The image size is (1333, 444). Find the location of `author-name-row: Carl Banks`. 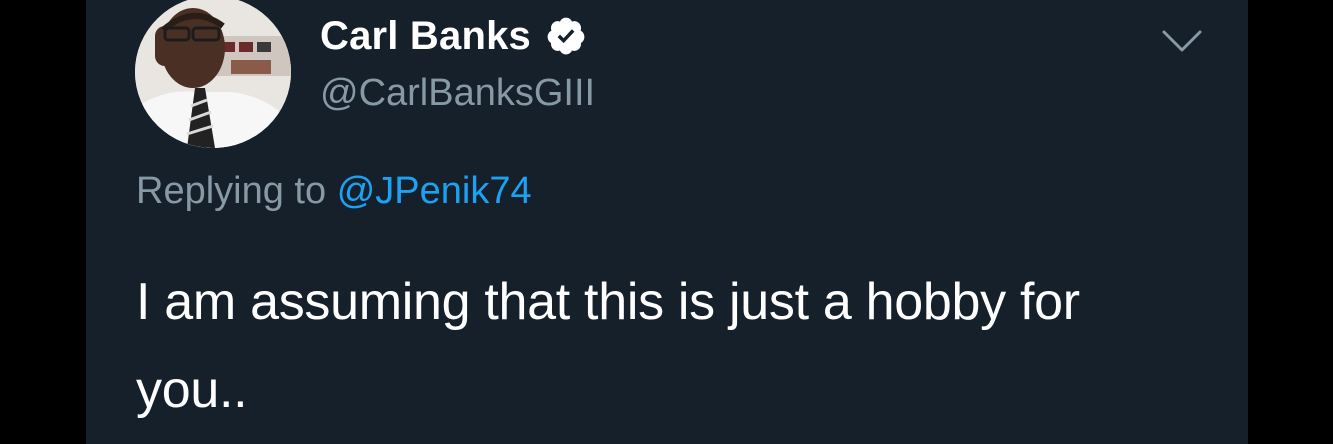

author-name-row: Carl Banks is located at coordinates (453, 36).